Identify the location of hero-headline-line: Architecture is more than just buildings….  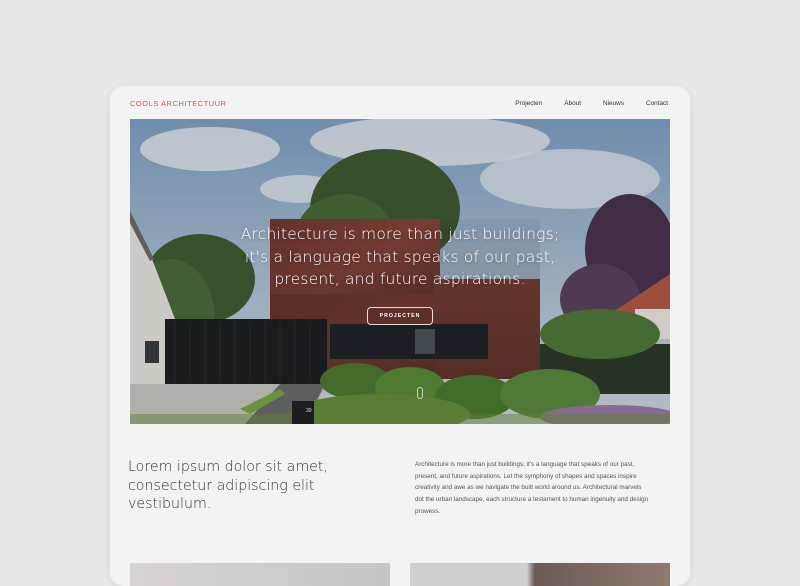
(400, 234).